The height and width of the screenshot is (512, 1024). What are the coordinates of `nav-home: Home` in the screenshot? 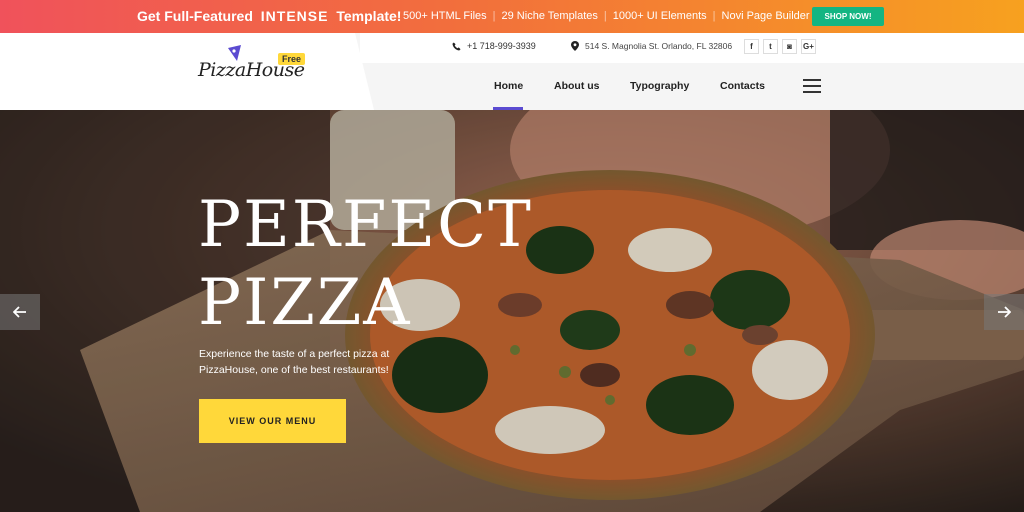 It's located at (508, 86).